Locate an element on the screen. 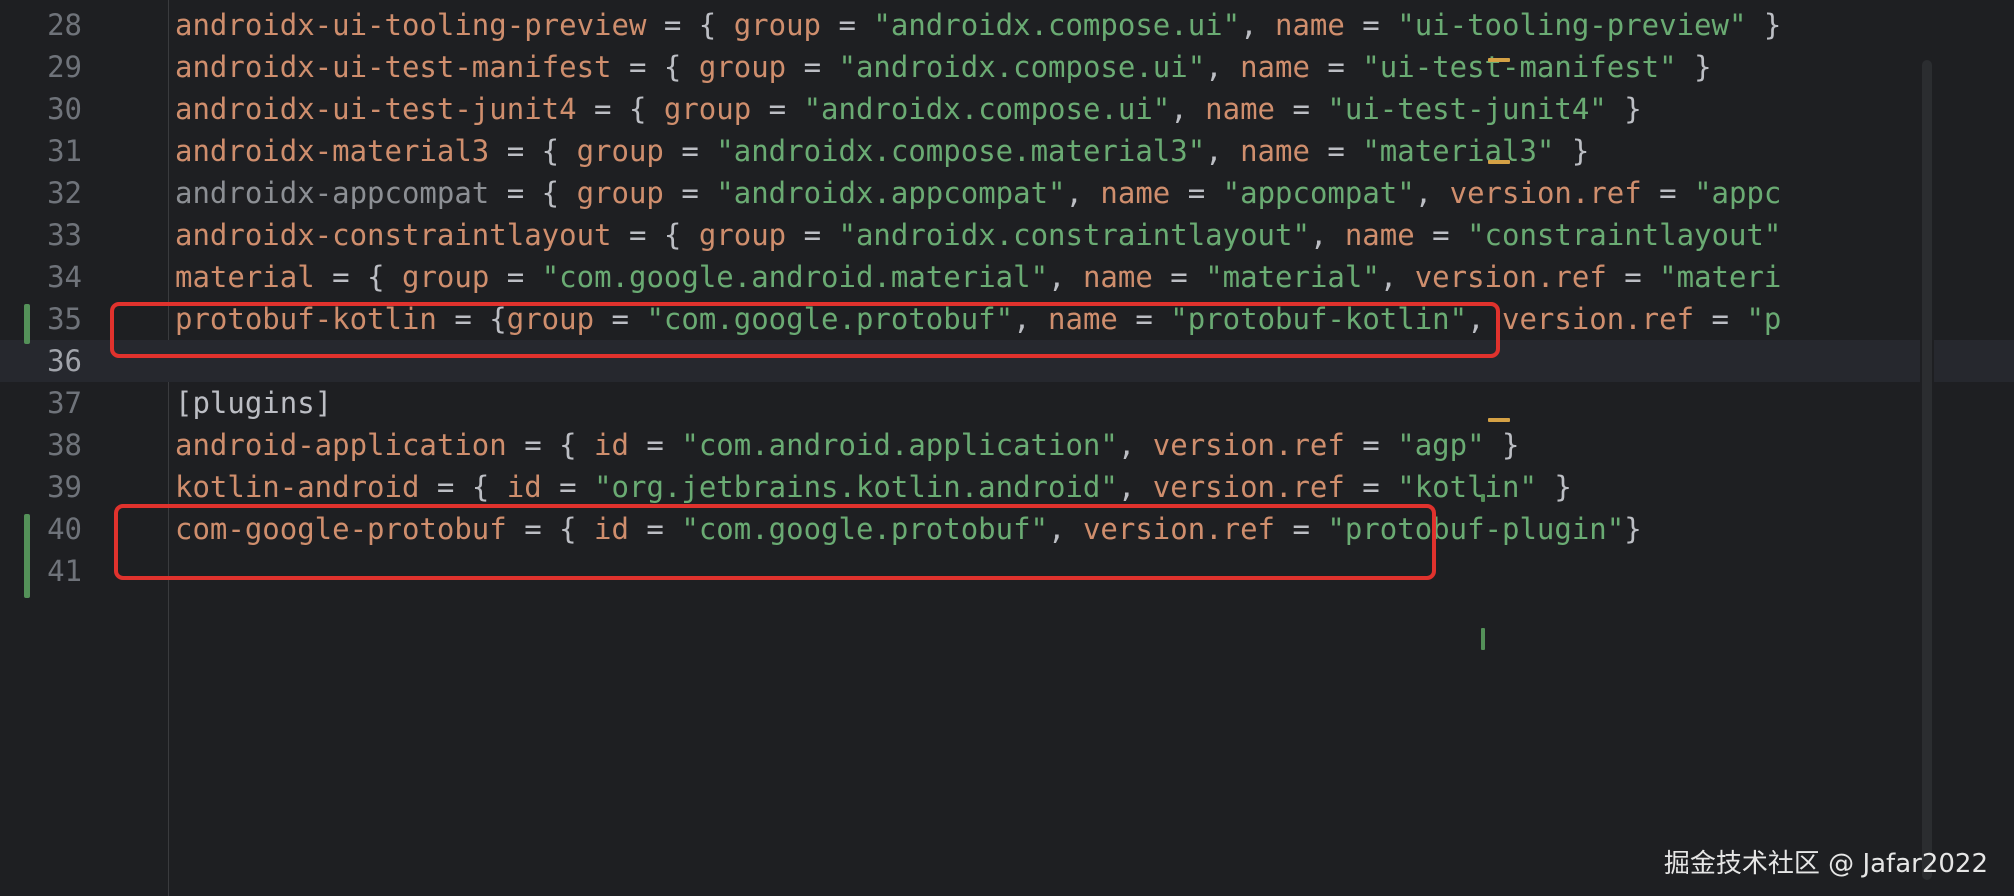 Image resolution: width=2014 pixels, height=896 pixels. watermark: 掘金技术社区 @ Jafar2022 is located at coordinates (1825, 864).